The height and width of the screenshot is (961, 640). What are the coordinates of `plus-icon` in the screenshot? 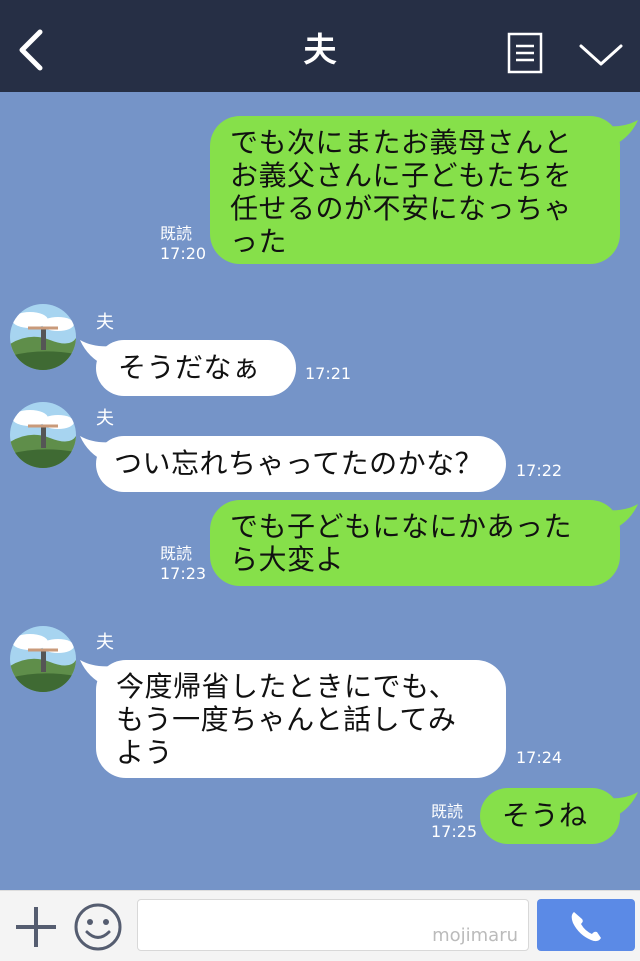 It's located at (36, 927).